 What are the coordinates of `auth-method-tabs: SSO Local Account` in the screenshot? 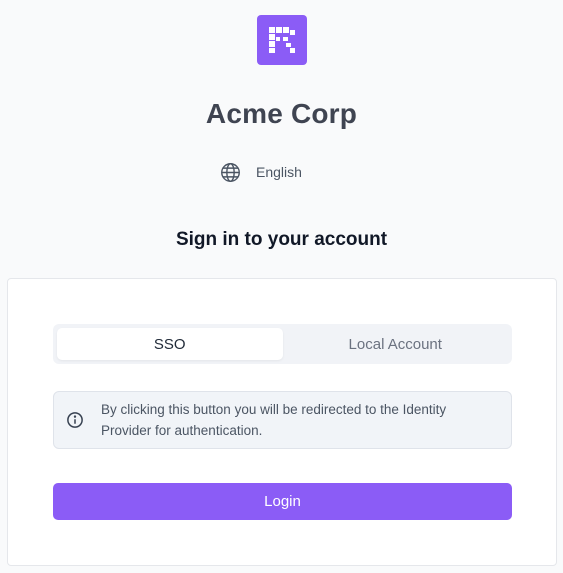 It's located at (282, 344).